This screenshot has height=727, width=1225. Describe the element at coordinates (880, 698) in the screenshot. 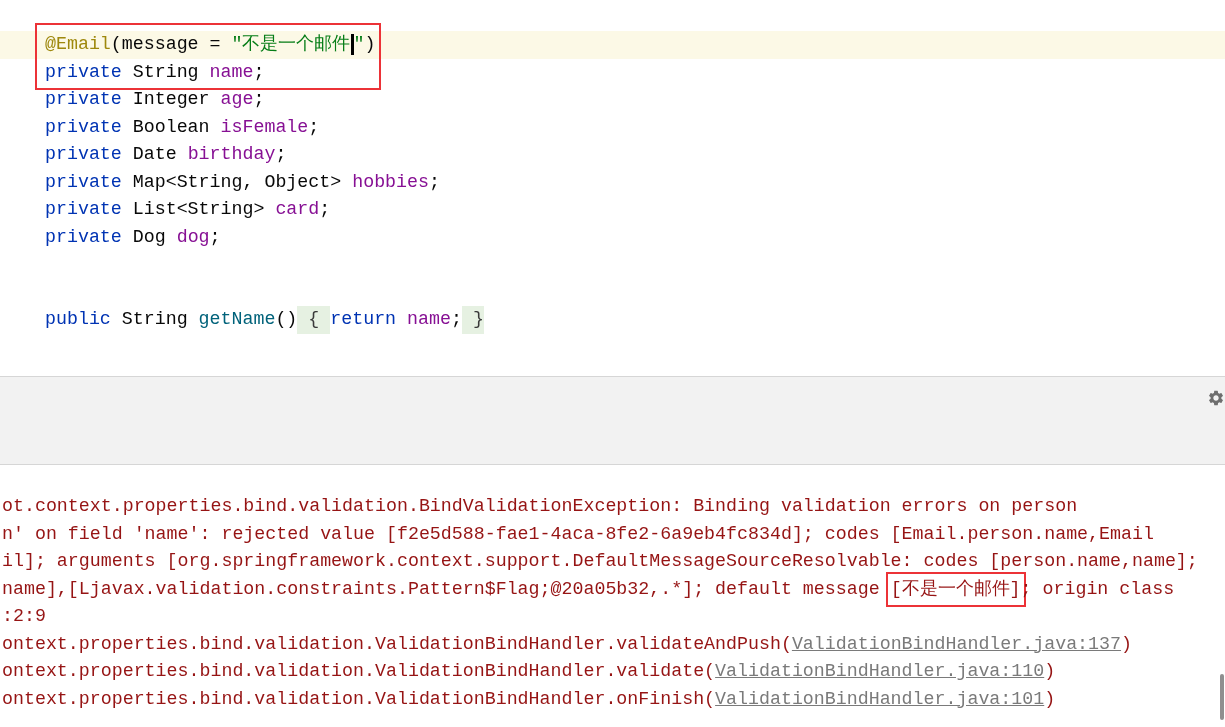

I see `source-link: ValidationBindHandler.java:101` at that location.